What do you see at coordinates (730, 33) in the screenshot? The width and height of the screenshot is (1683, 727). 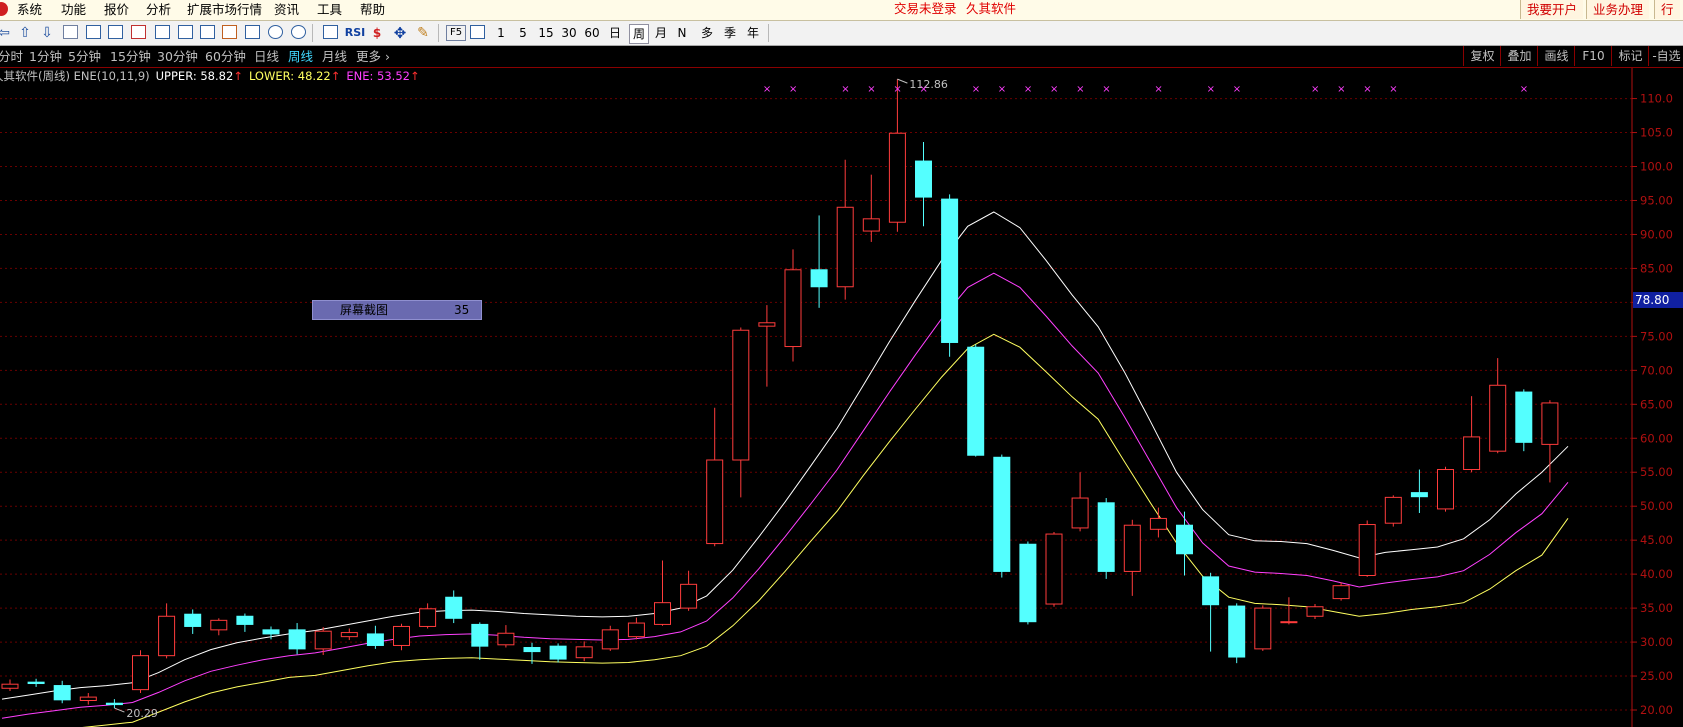 I see `period-season-button: 季` at bounding box center [730, 33].